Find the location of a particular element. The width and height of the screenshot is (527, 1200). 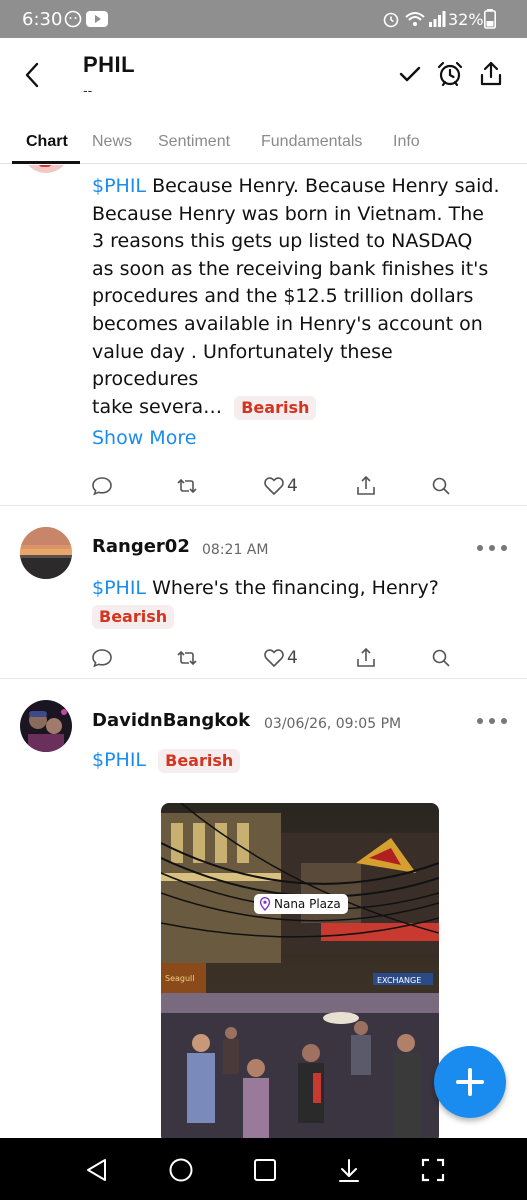

header: PHIL -- is located at coordinates (263, 81).